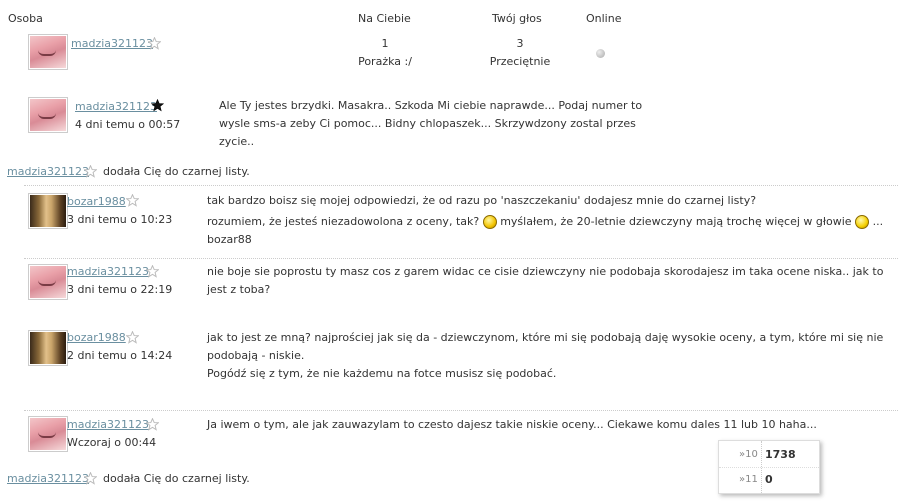  Describe the element at coordinates (239, 289) in the screenshot. I see `message-line: jest z toba?` at that location.